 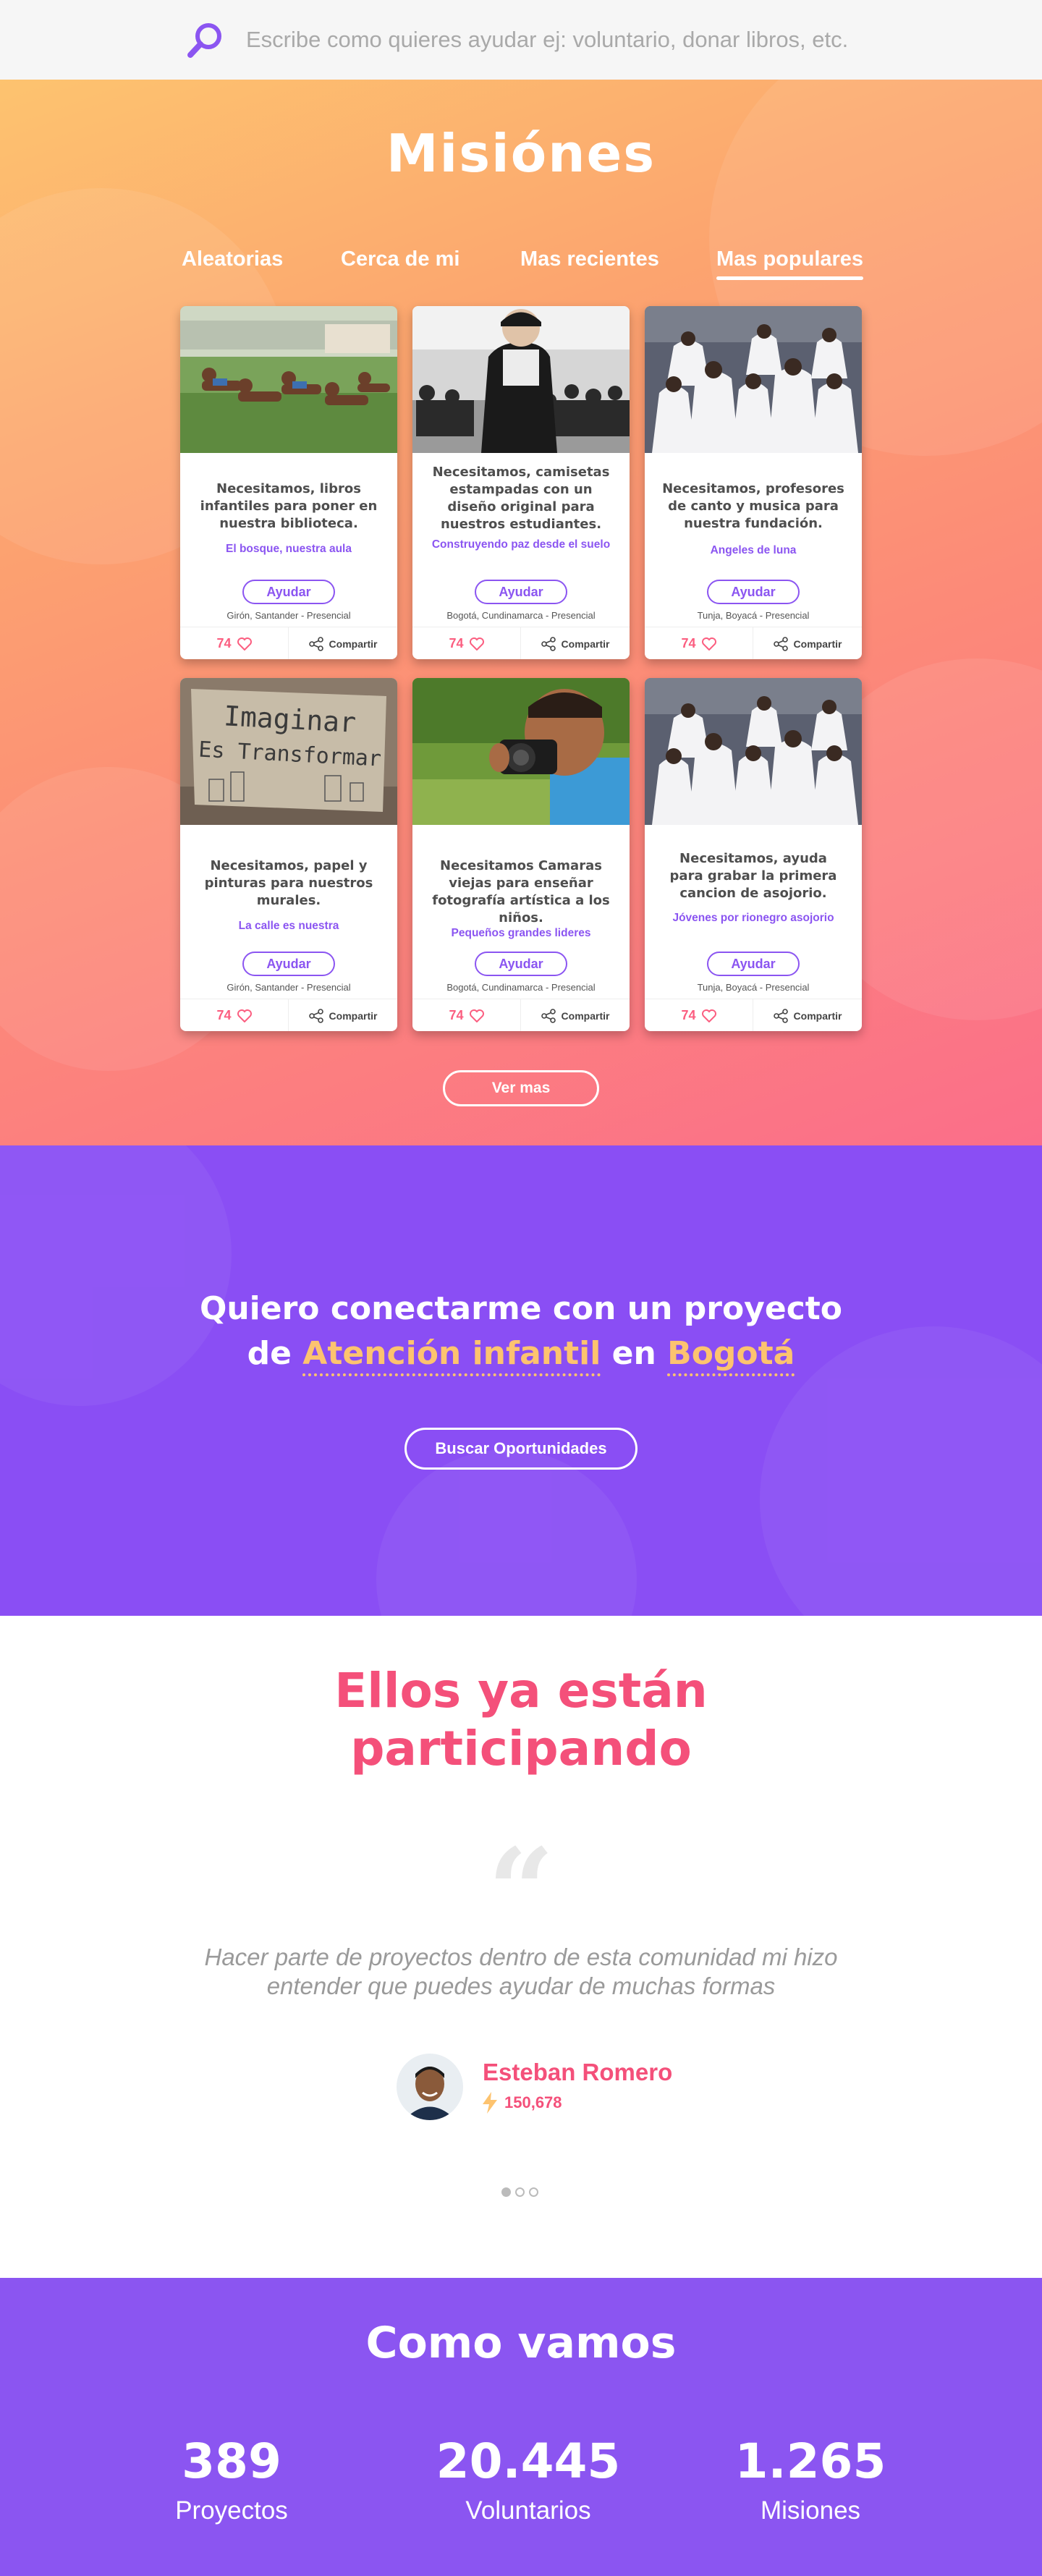 I want to click on organization-link: La calle es nuestra, so click(x=288, y=926).